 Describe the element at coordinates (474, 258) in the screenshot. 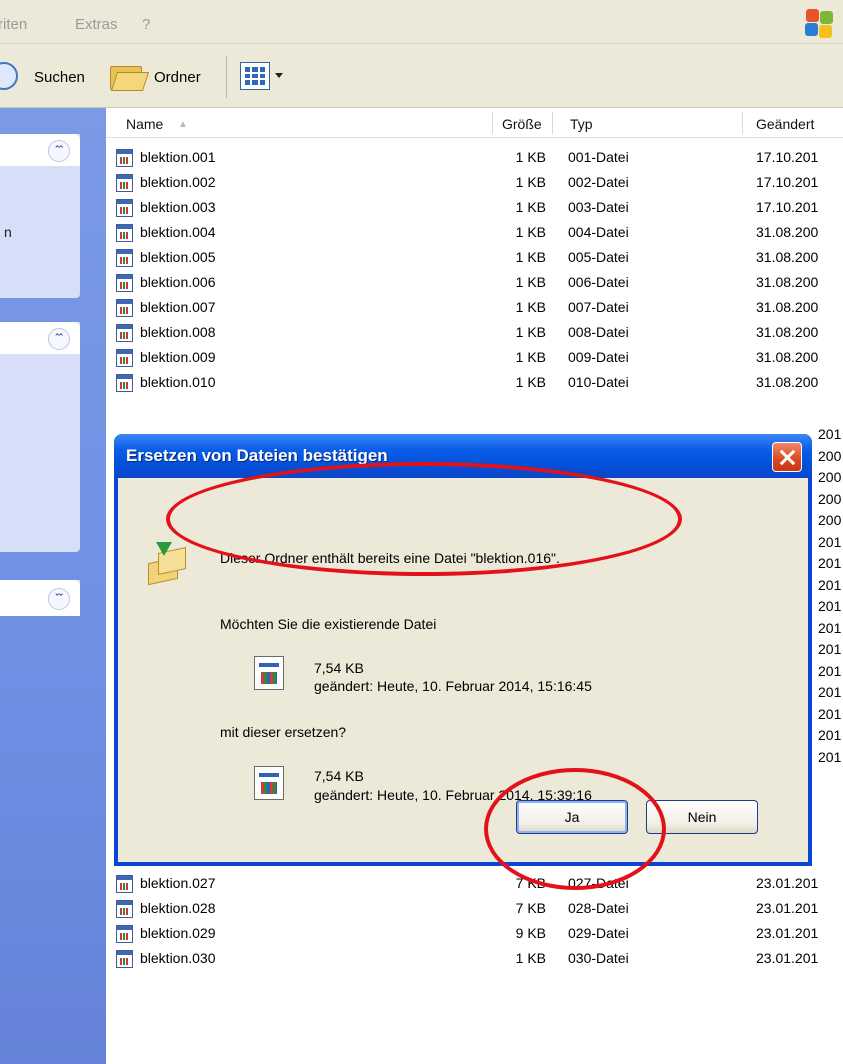

I see `file-row: blektion.005 1 KB 005-Datei 31.08.200` at that location.